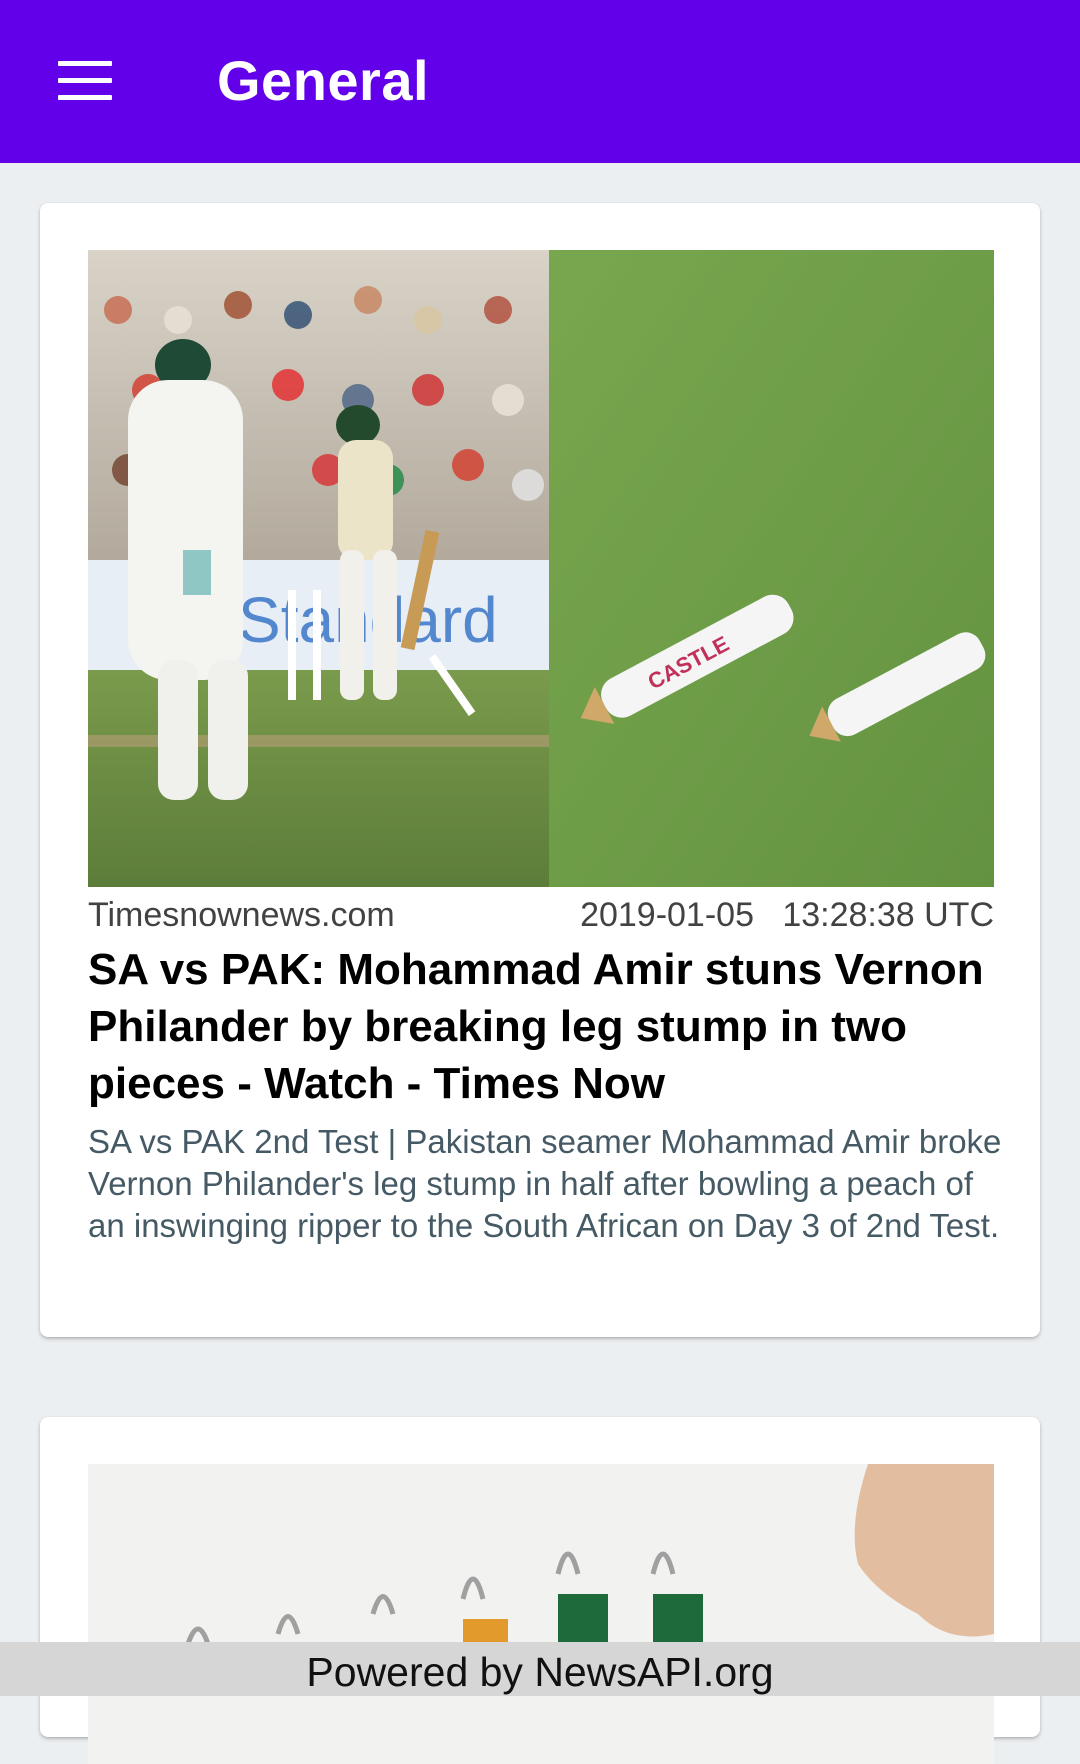  Describe the element at coordinates (368, 620) in the screenshot. I see `sponsor-text: Standard` at that location.